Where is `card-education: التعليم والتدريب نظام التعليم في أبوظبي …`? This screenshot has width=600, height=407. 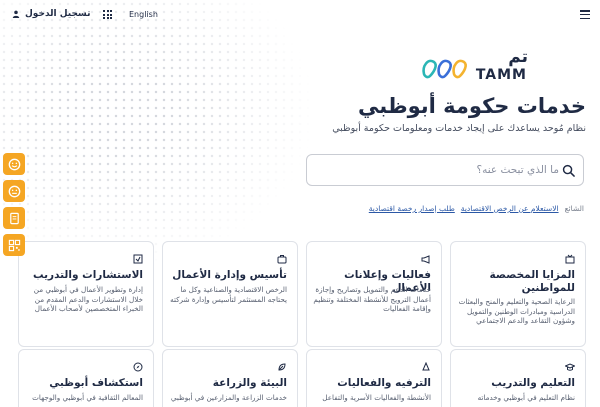 card-education: التعليم والتدريب نظام التعليم في أبوظبي … is located at coordinates (518, 378).